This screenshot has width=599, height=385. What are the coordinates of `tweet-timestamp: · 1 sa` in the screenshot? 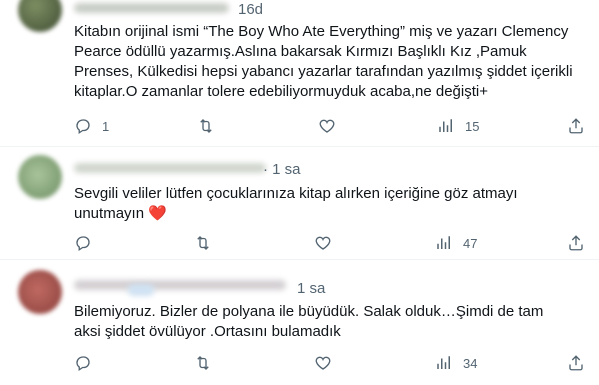 It's located at (282, 169).